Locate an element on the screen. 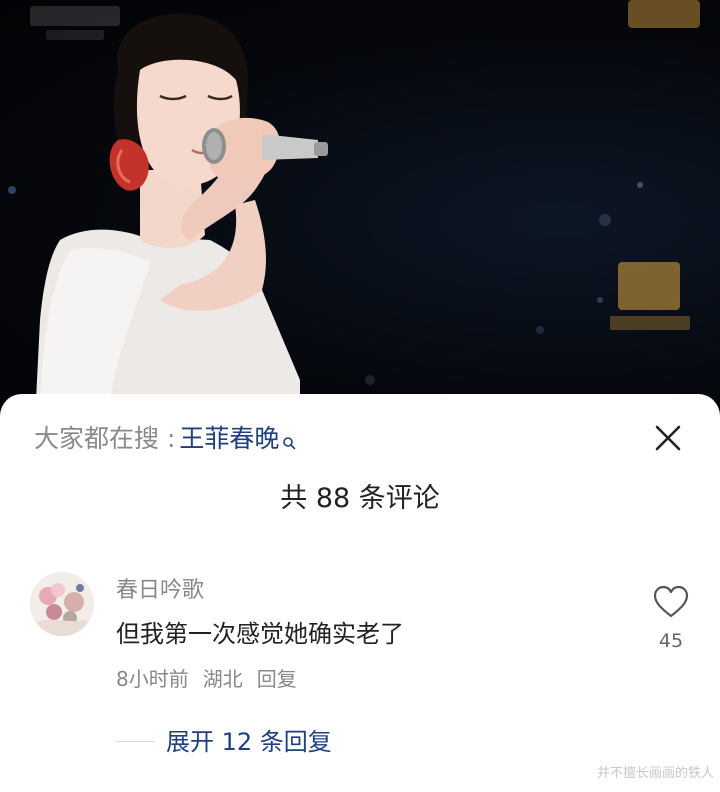  close-icon is located at coordinates (668, 438).